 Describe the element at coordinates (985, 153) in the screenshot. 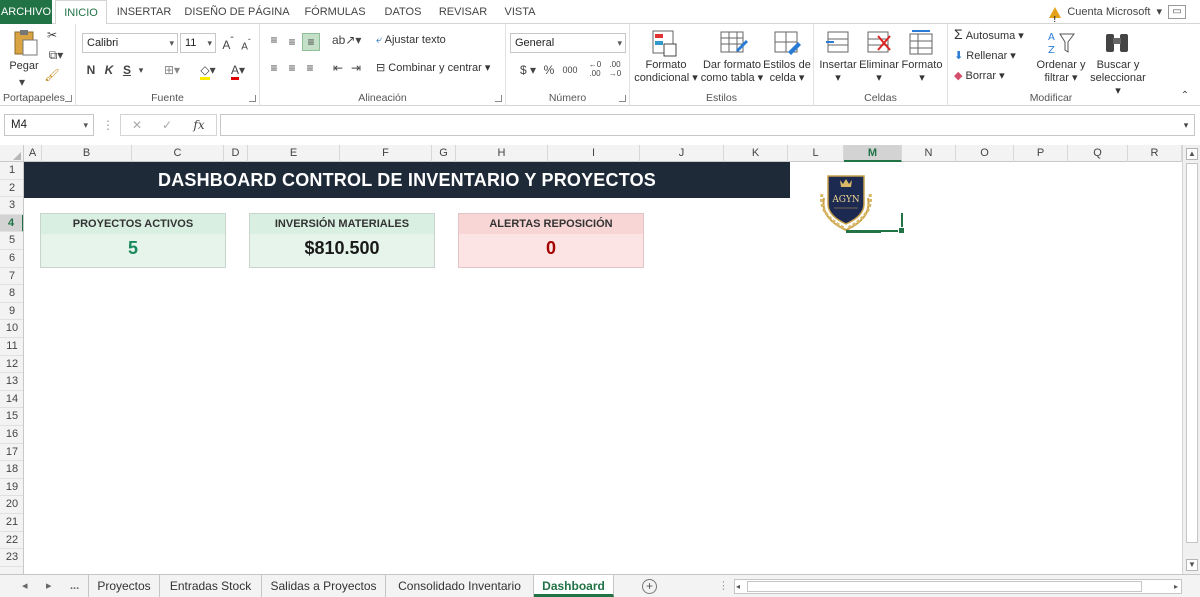

I see `column-header: O` at that location.